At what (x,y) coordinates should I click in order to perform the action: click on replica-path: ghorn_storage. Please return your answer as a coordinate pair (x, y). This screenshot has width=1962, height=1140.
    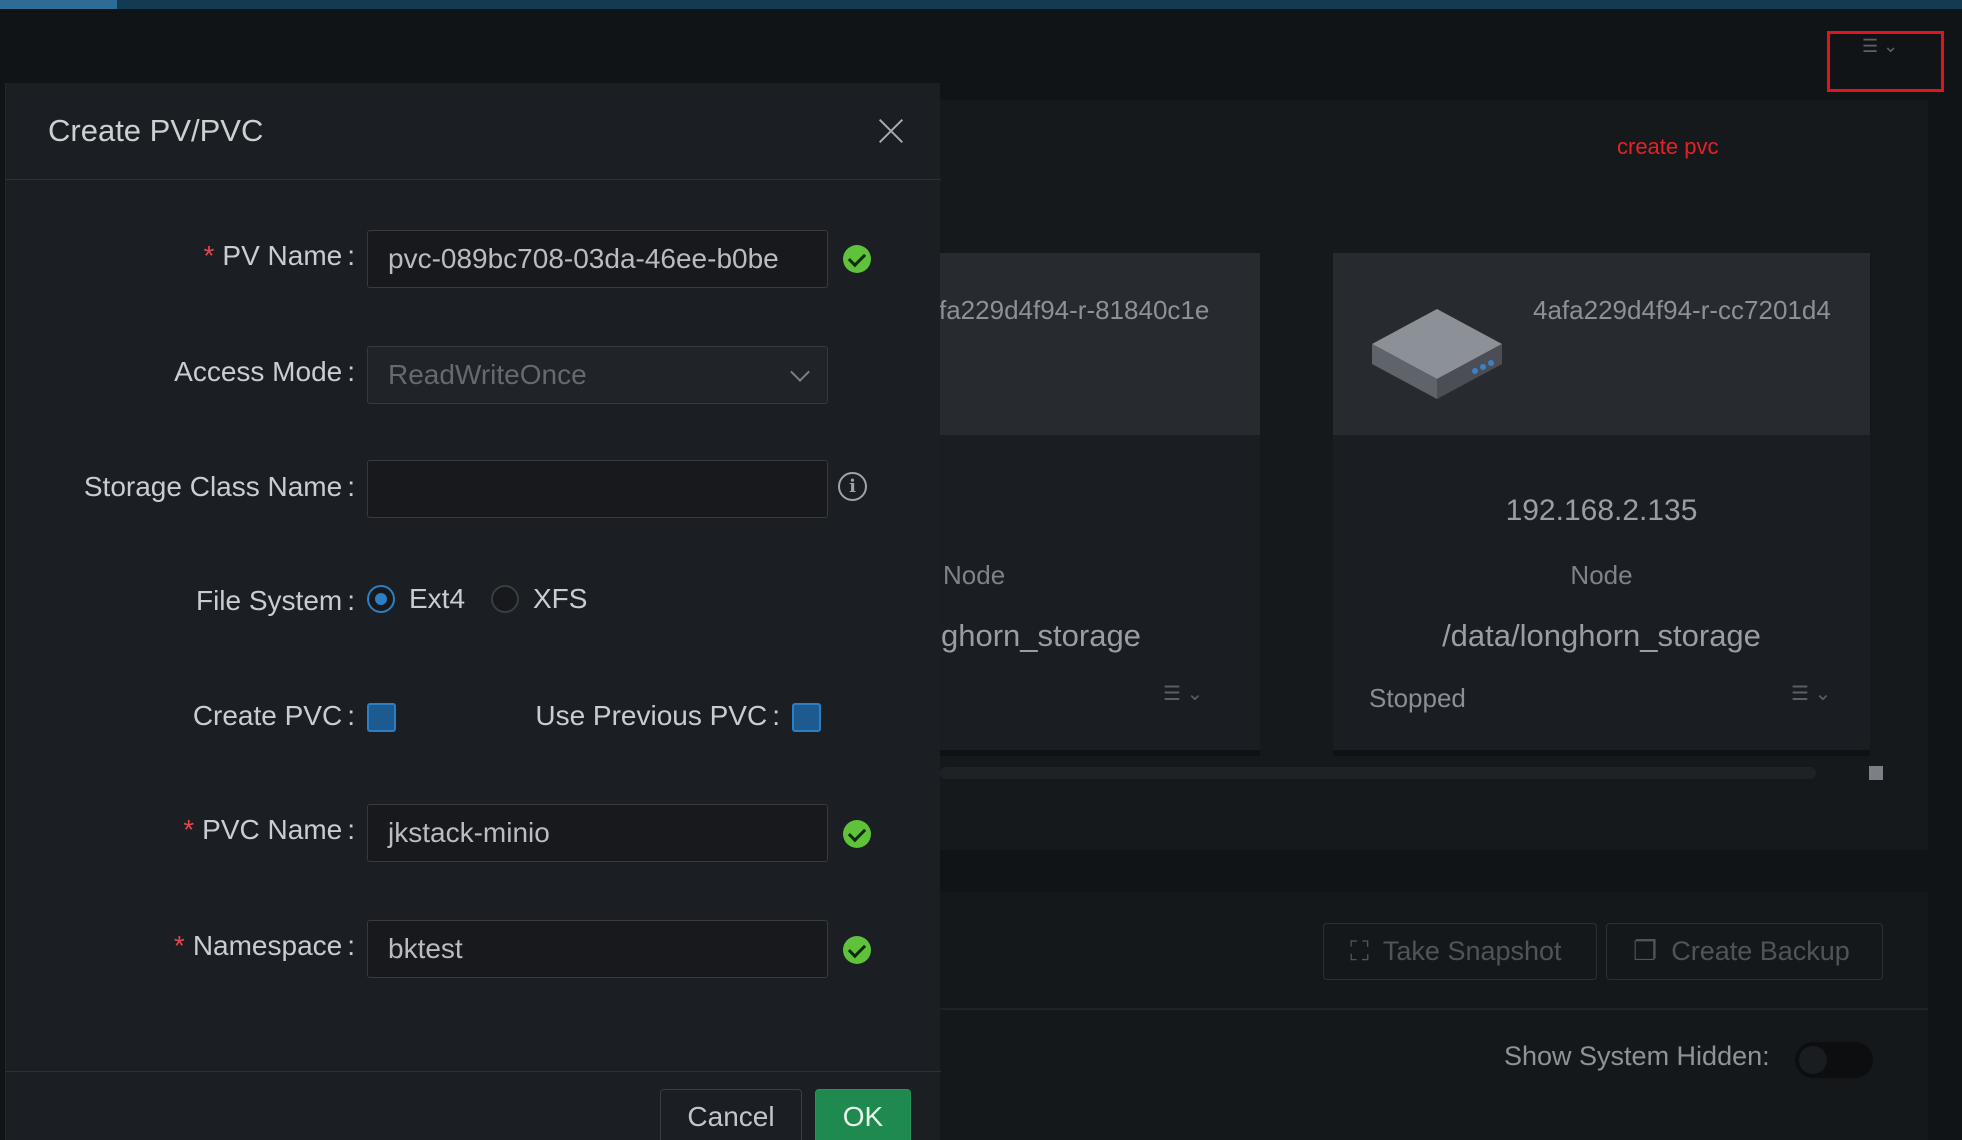
    Looking at the image, I should click on (1041, 635).